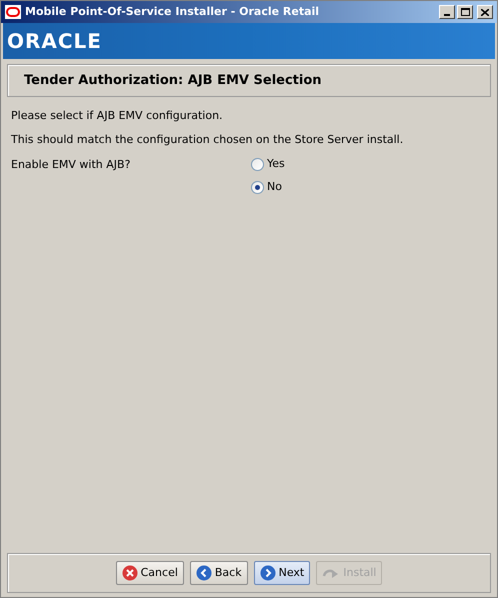 The height and width of the screenshot is (598, 498). What do you see at coordinates (268, 187) in the screenshot?
I see `radio-option: No` at bounding box center [268, 187].